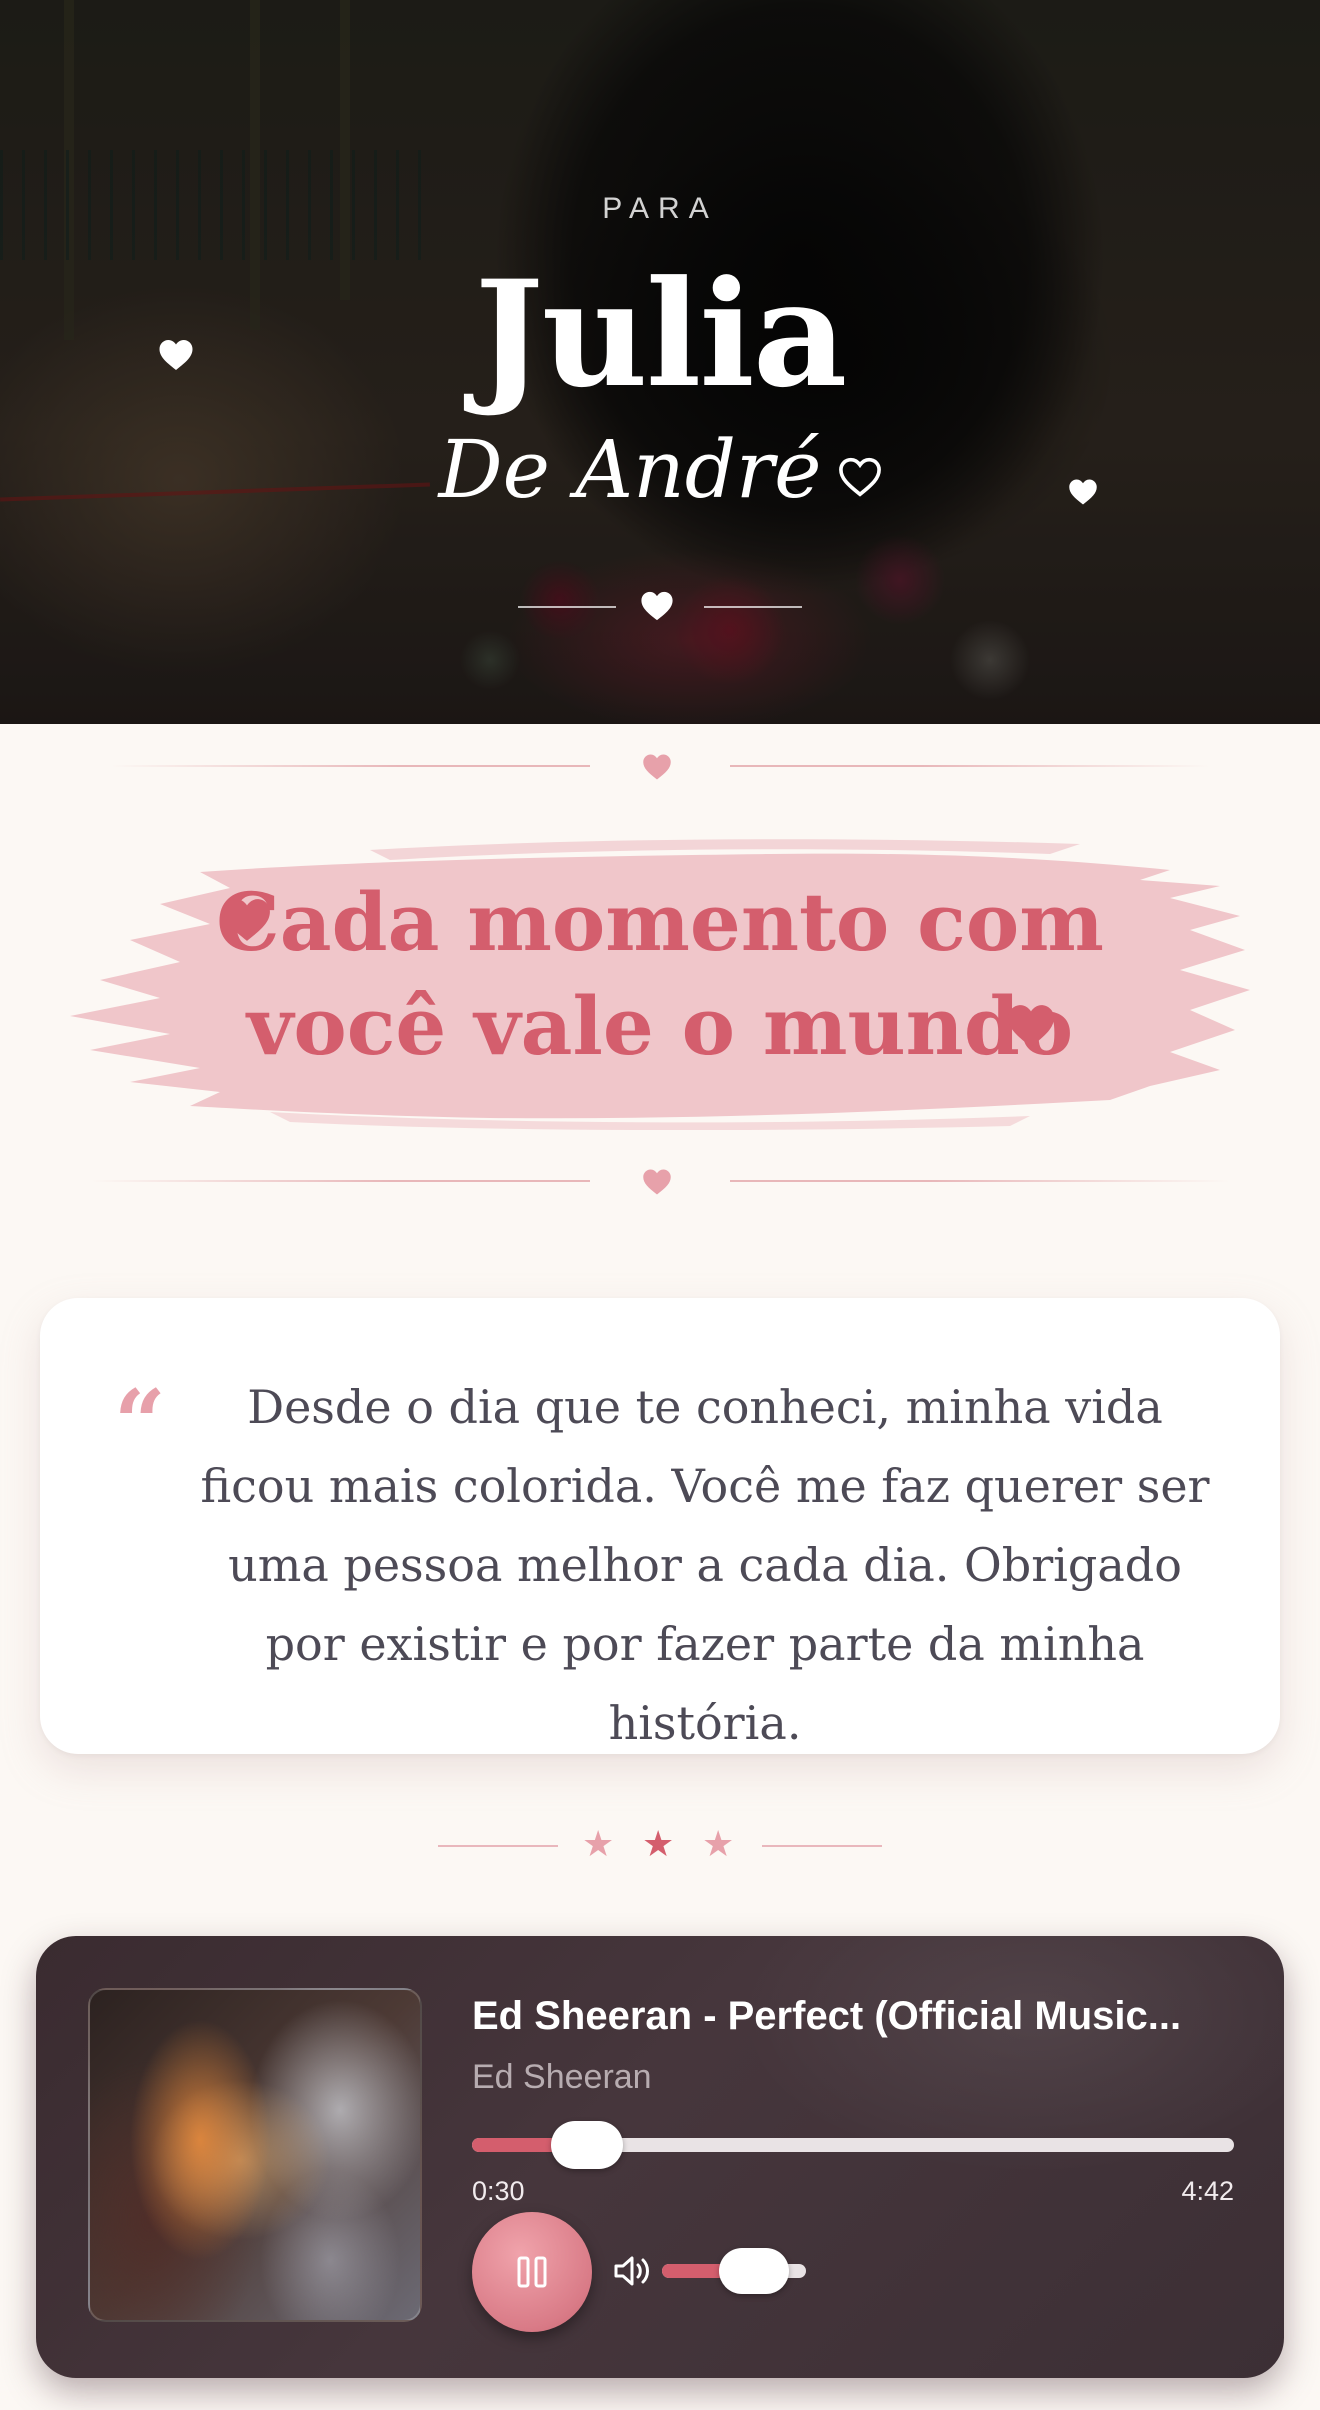 The height and width of the screenshot is (2410, 1320). What do you see at coordinates (140, 1423) in the screenshot?
I see `quote-mark-icon: “` at bounding box center [140, 1423].